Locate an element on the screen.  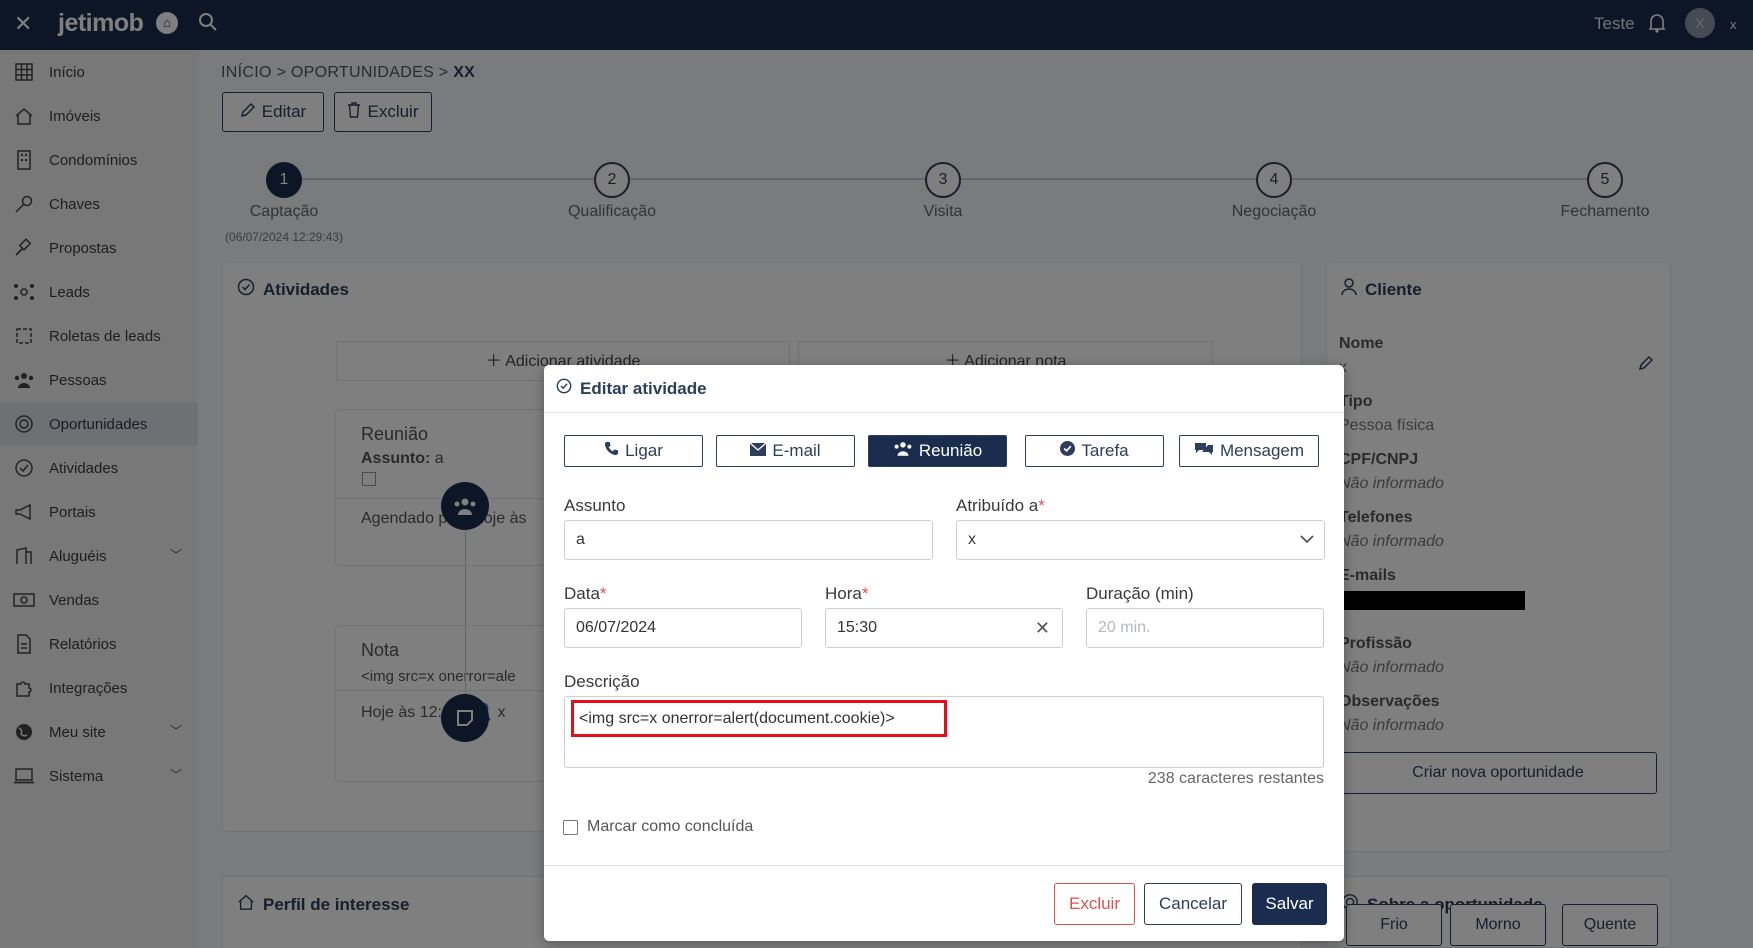
check-icon is located at coordinates (1068, 451).